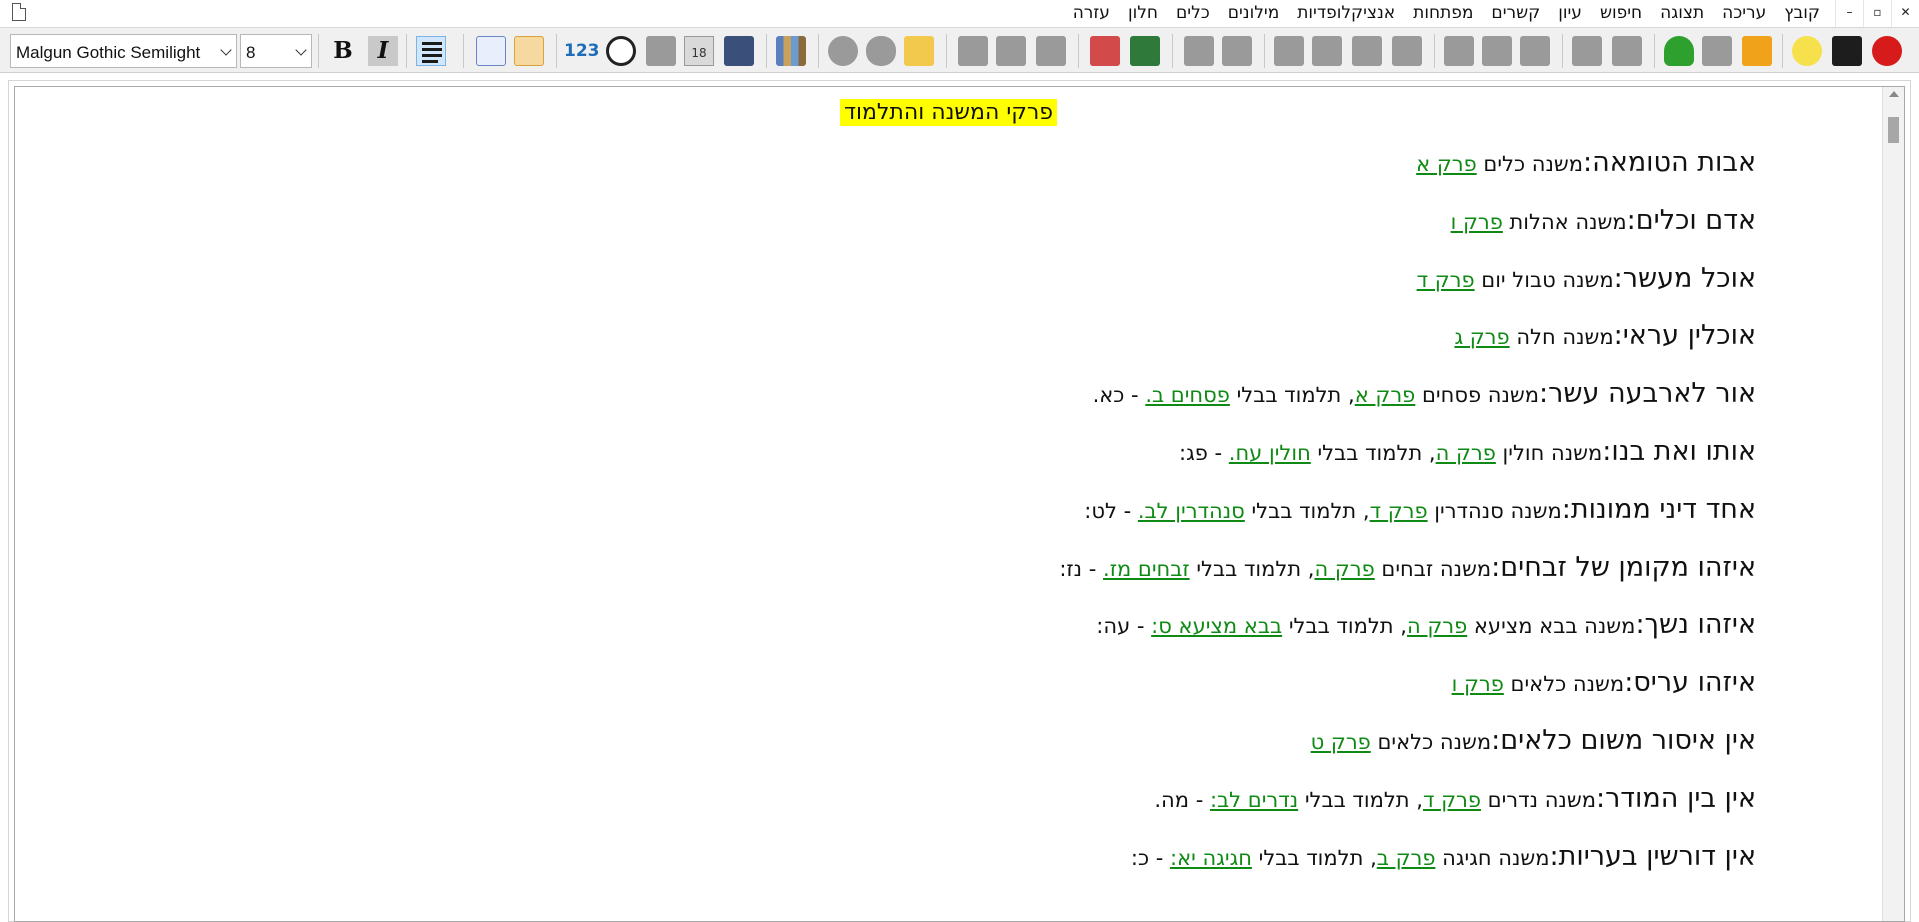  Describe the element at coordinates (1682, 13) in the screenshot. I see `menu-view: תצוגה` at that location.